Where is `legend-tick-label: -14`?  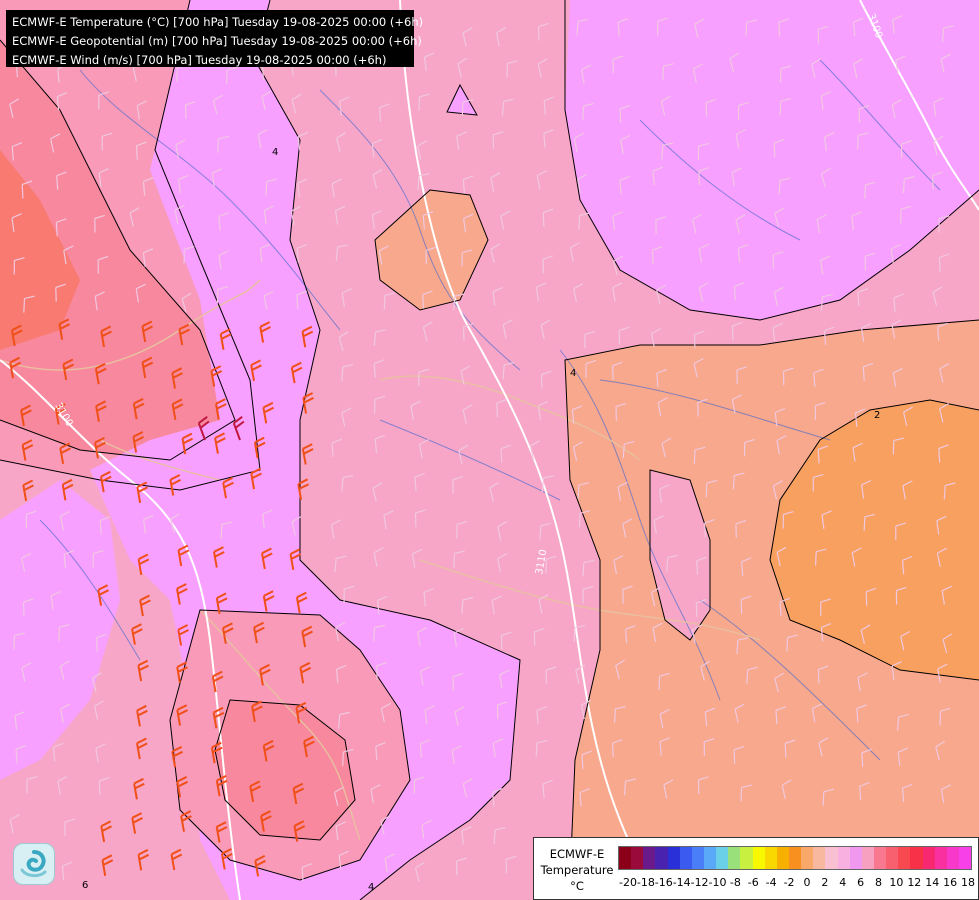
legend-tick-label: -14 is located at coordinates (681, 882).